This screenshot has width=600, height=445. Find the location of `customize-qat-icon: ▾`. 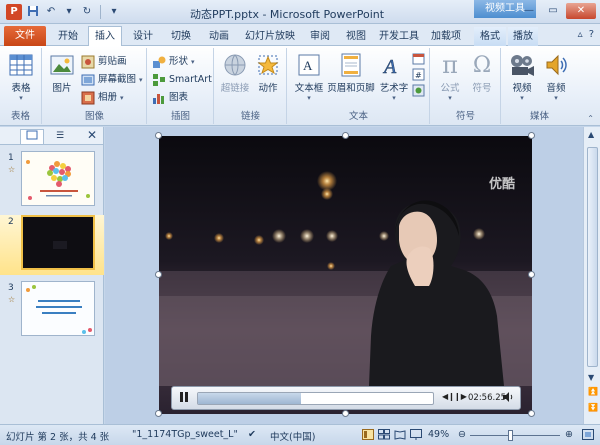

customize-qat-icon: ▾ is located at coordinates (114, 12).